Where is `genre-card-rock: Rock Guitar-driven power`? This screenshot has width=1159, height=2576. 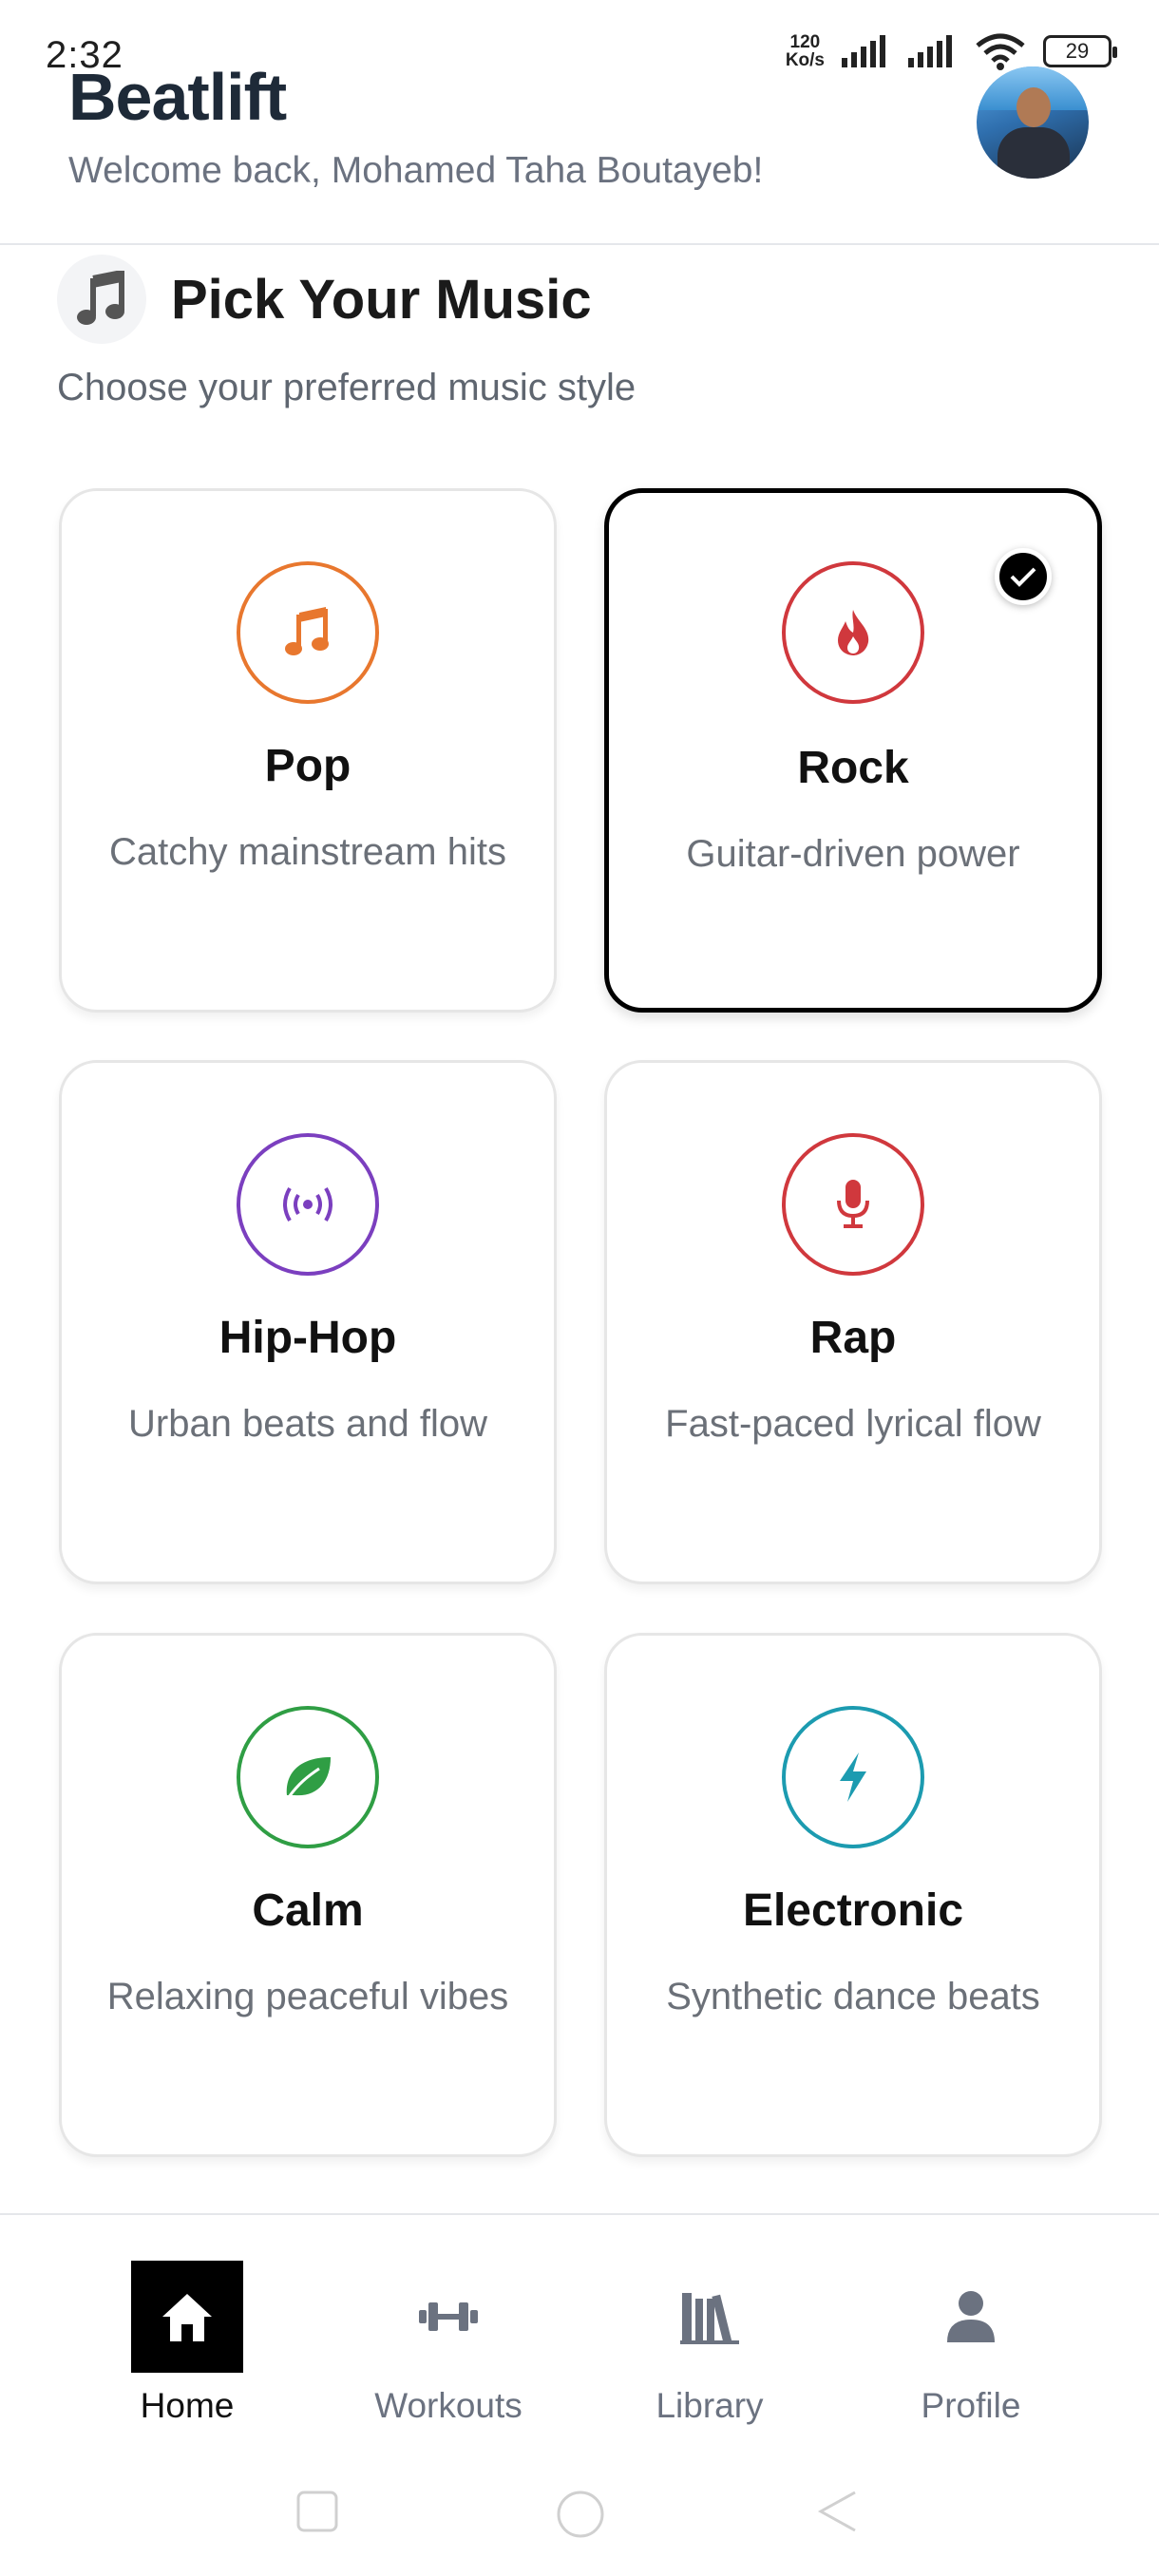
genre-card-rock: Rock Guitar-driven power is located at coordinates (853, 750).